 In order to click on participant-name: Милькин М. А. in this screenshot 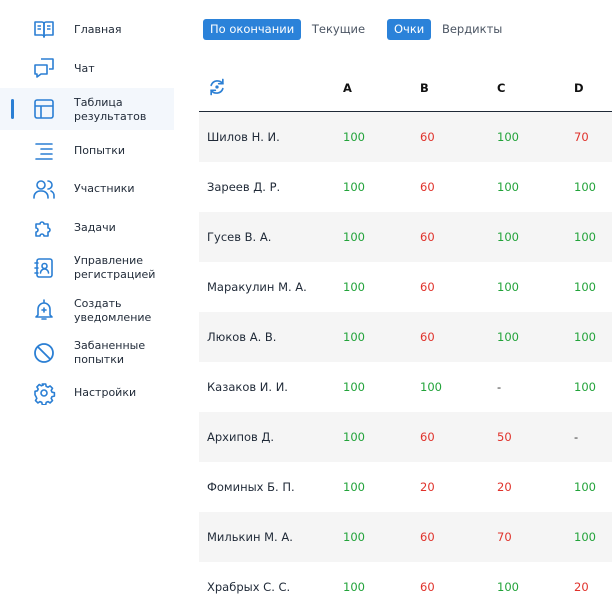, I will do `click(250, 537)`.